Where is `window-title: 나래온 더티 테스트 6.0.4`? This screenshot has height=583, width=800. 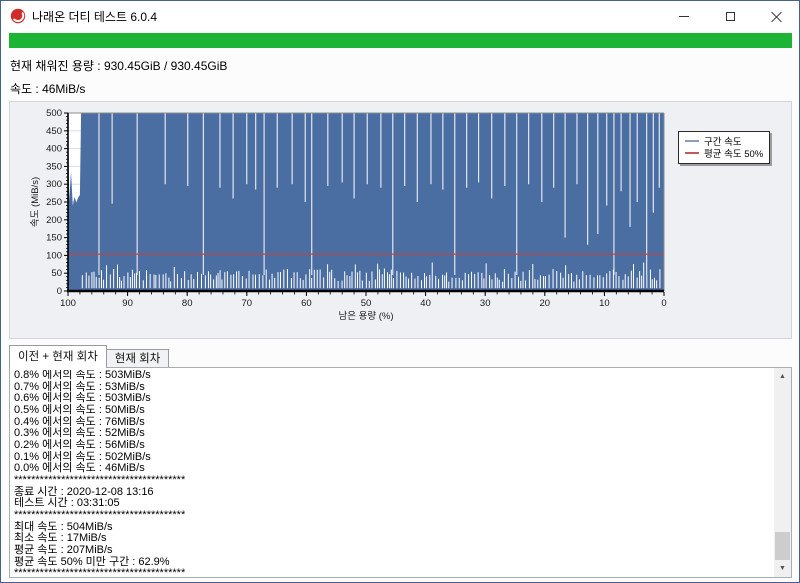
window-title: 나래온 더티 테스트 6.0.4 is located at coordinates (95, 16).